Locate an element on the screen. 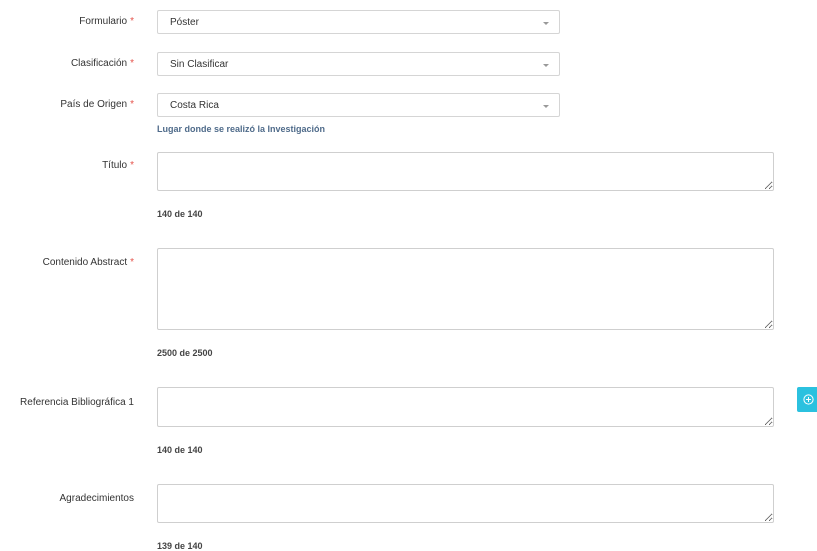 This screenshot has height=551, width=817. add-reference-button is located at coordinates (807, 399).